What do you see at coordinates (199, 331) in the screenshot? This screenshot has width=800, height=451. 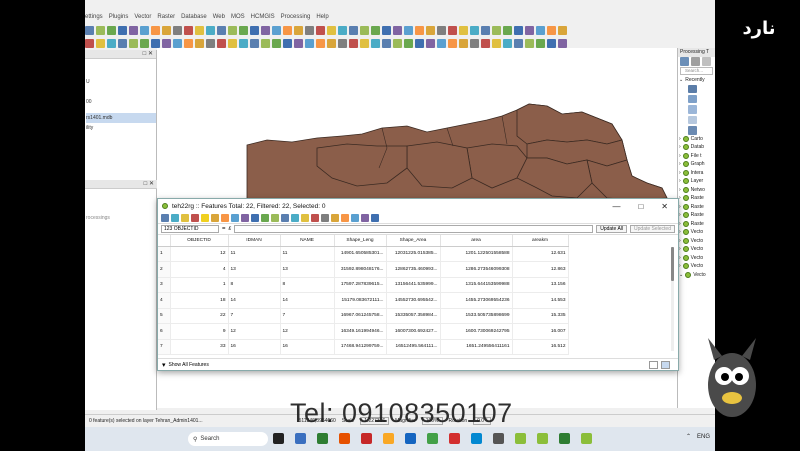 I see `objectid-cell: 9` at bounding box center [199, 331].